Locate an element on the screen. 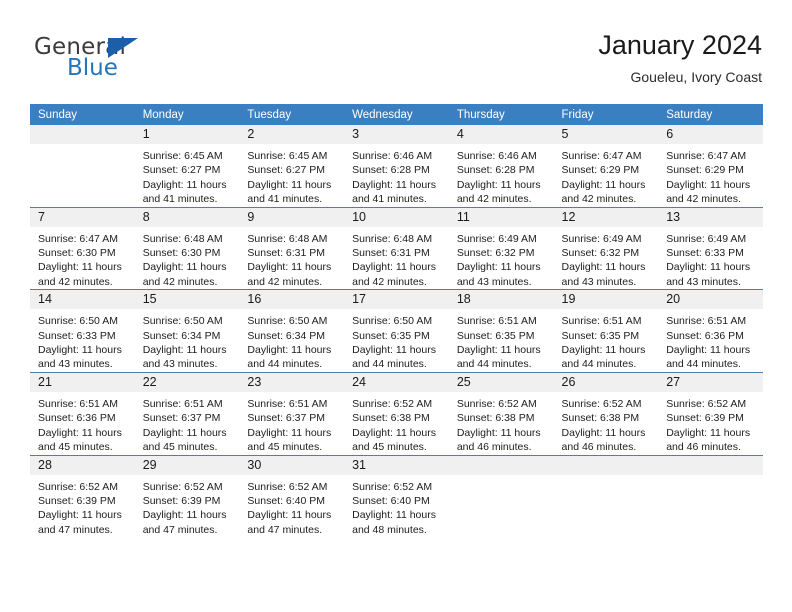 The width and height of the screenshot is (792, 612). day-number: 25 is located at coordinates (501, 382).